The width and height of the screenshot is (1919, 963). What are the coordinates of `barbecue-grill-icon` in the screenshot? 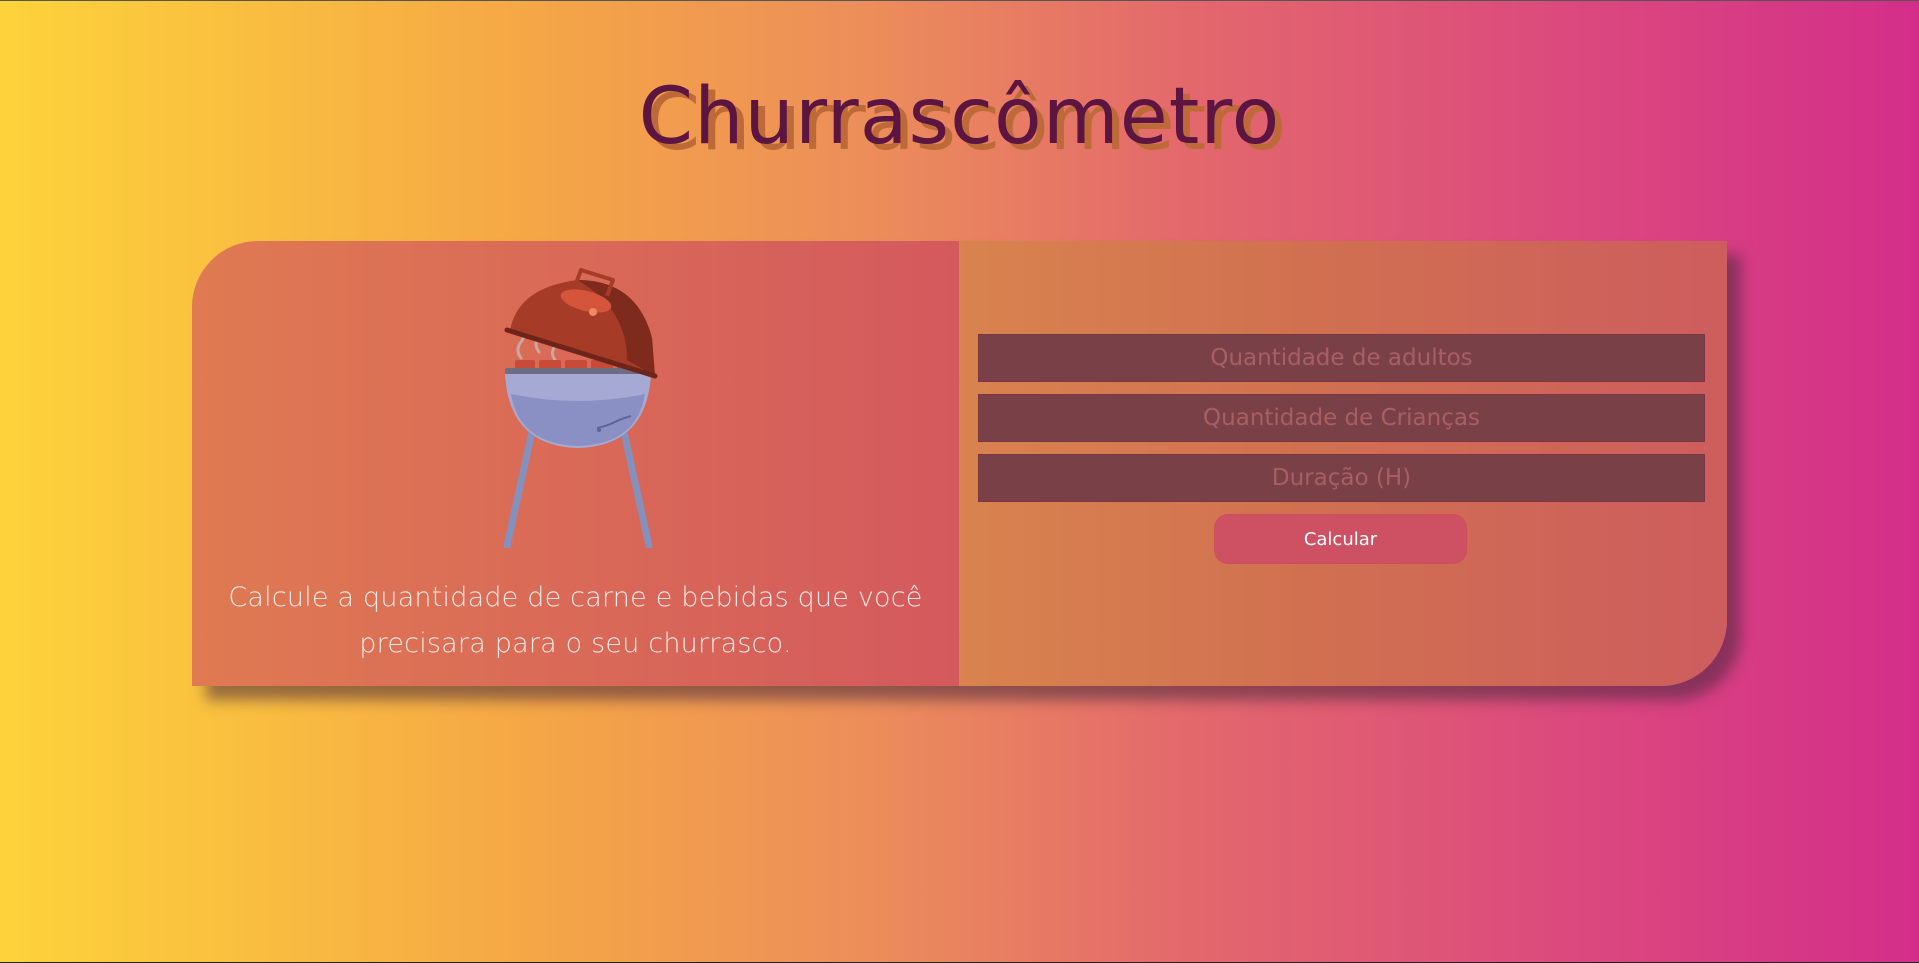 It's located at (580, 408).